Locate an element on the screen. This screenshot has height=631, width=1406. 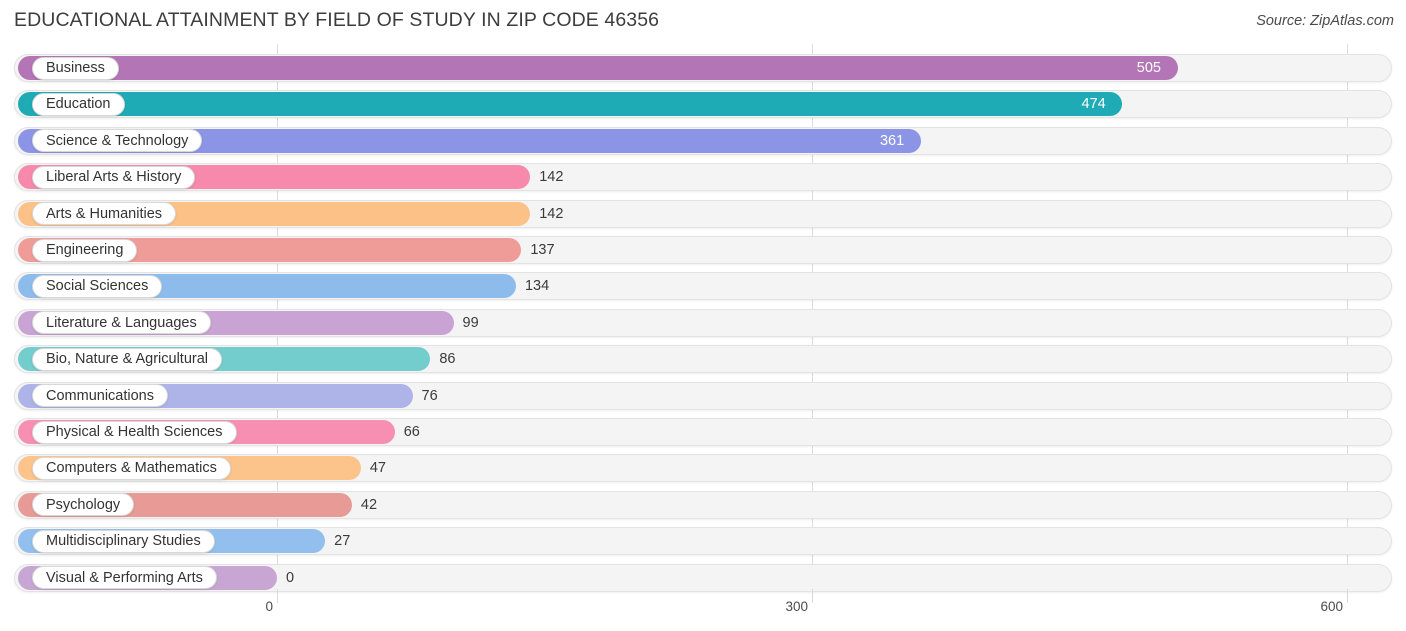
bar-row: Engineering 137 is located at coordinates (703, 250).